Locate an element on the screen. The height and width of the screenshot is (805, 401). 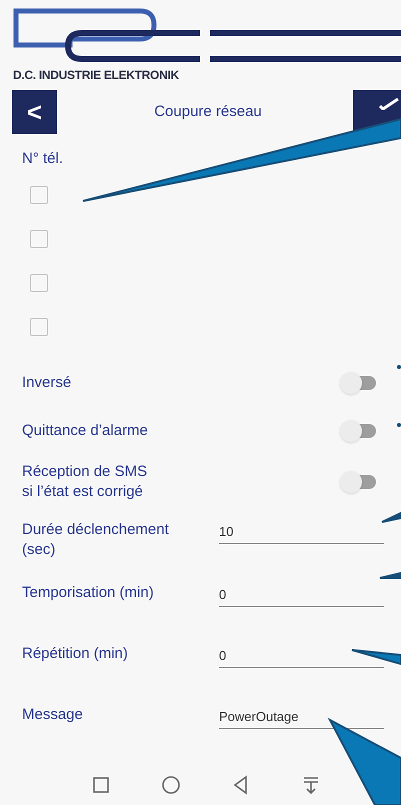
input-field: 10 is located at coordinates (301, 532).